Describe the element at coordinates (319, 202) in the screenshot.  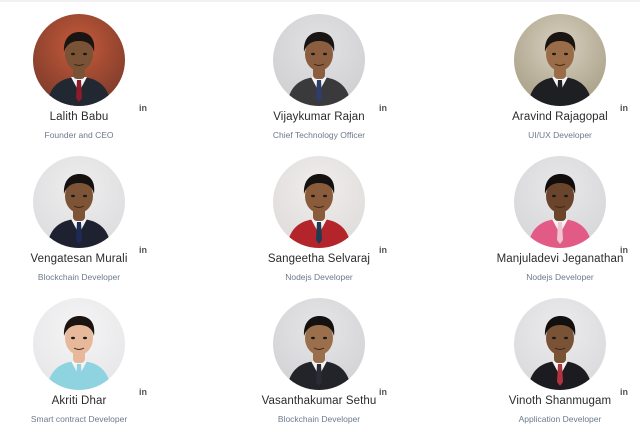
I see `profile-photo-sangeetha-selvaraj` at that location.